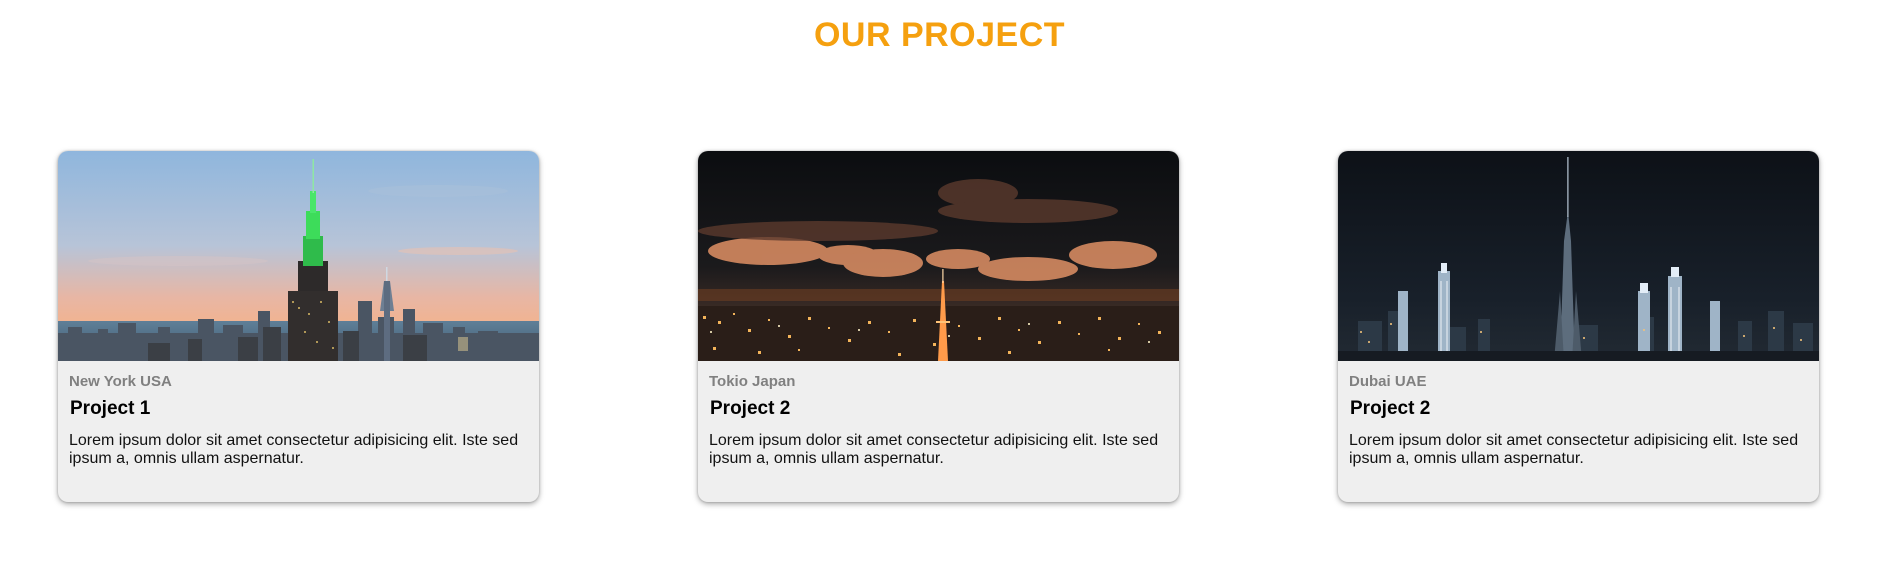 The image size is (1879, 561). I want to click on section-title: OUR PROJECT, so click(939, 35).